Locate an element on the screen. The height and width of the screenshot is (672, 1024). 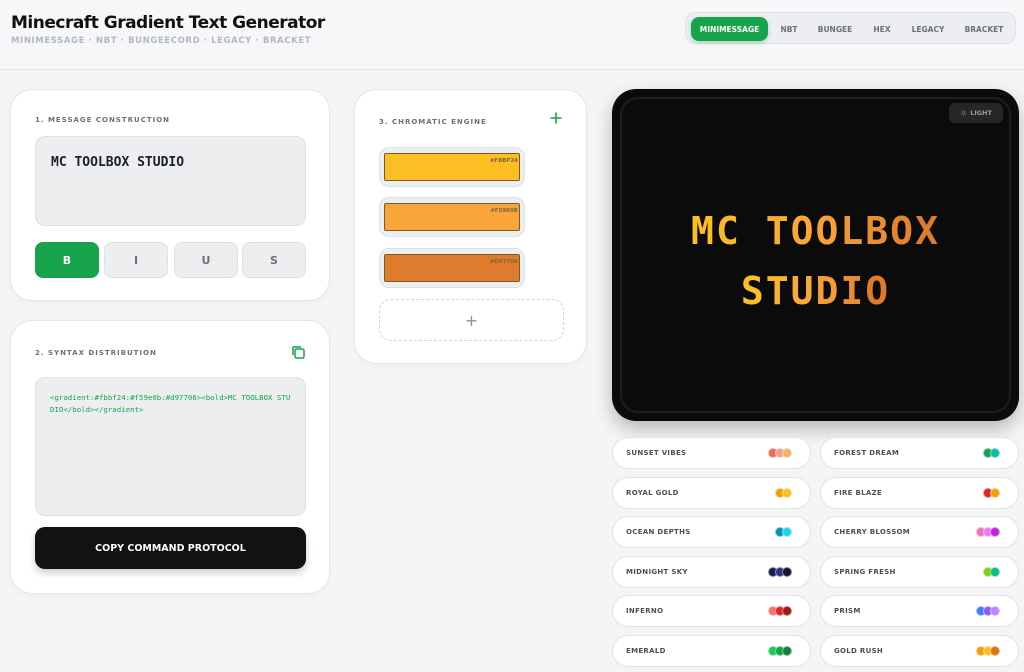
preset-spring-fresh: SPRING FRESH is located at coordinates (919, 571).